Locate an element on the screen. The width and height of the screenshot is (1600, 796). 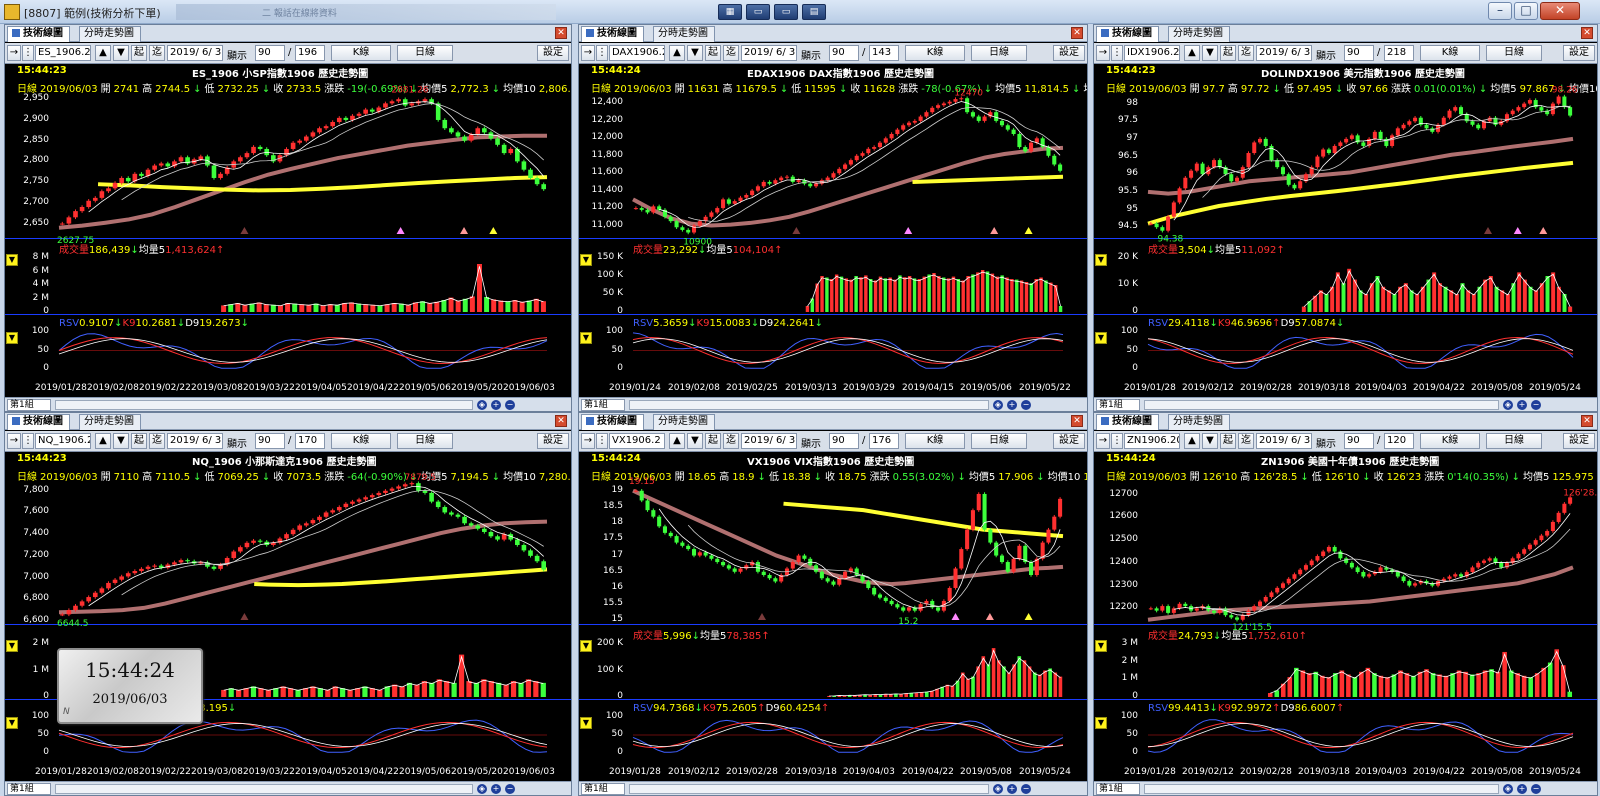
grid-icon: ▤ is located at coordinates (814, 12).